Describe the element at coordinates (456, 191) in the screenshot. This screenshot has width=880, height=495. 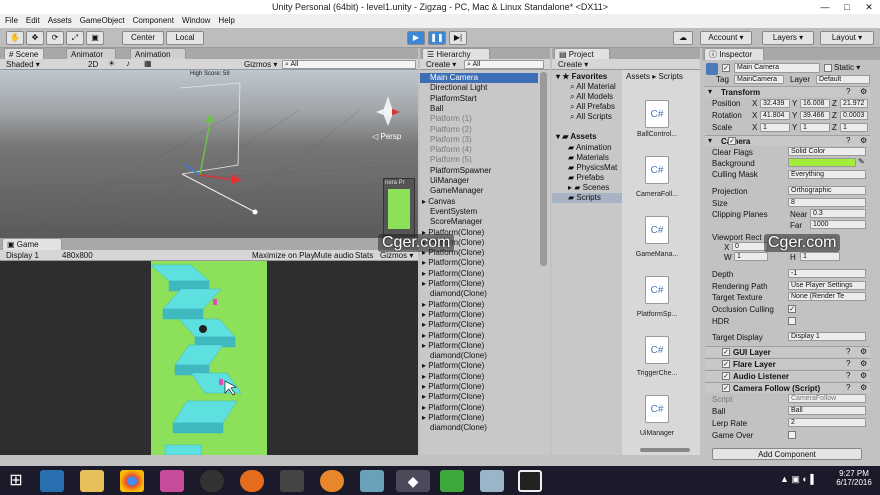
I see `hierarchy-item: GameManager` at that location.